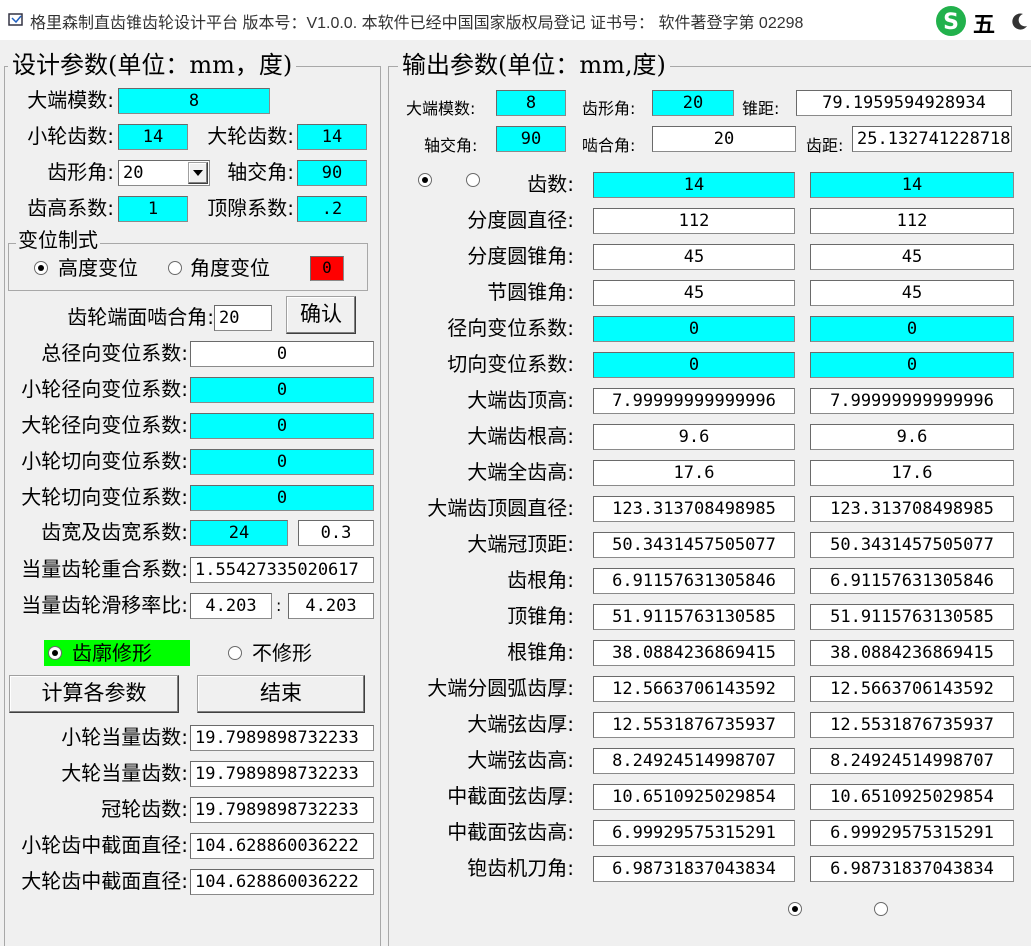 This screenshot has height=946, width=1031. I want to click on x2t-input: 0, so click(282, 498).